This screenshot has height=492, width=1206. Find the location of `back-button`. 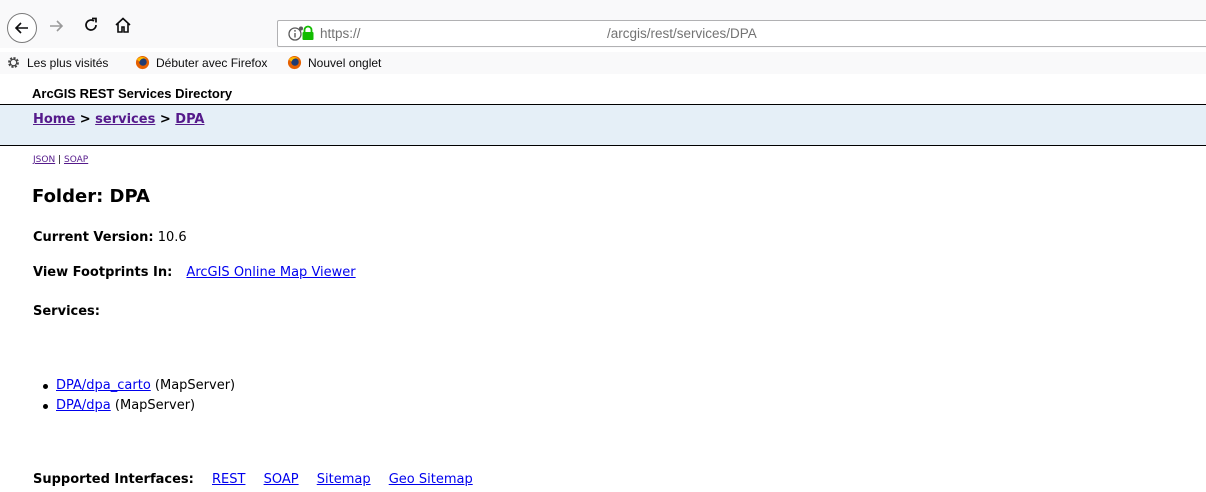

back-button is located at coordinates (22, 28).